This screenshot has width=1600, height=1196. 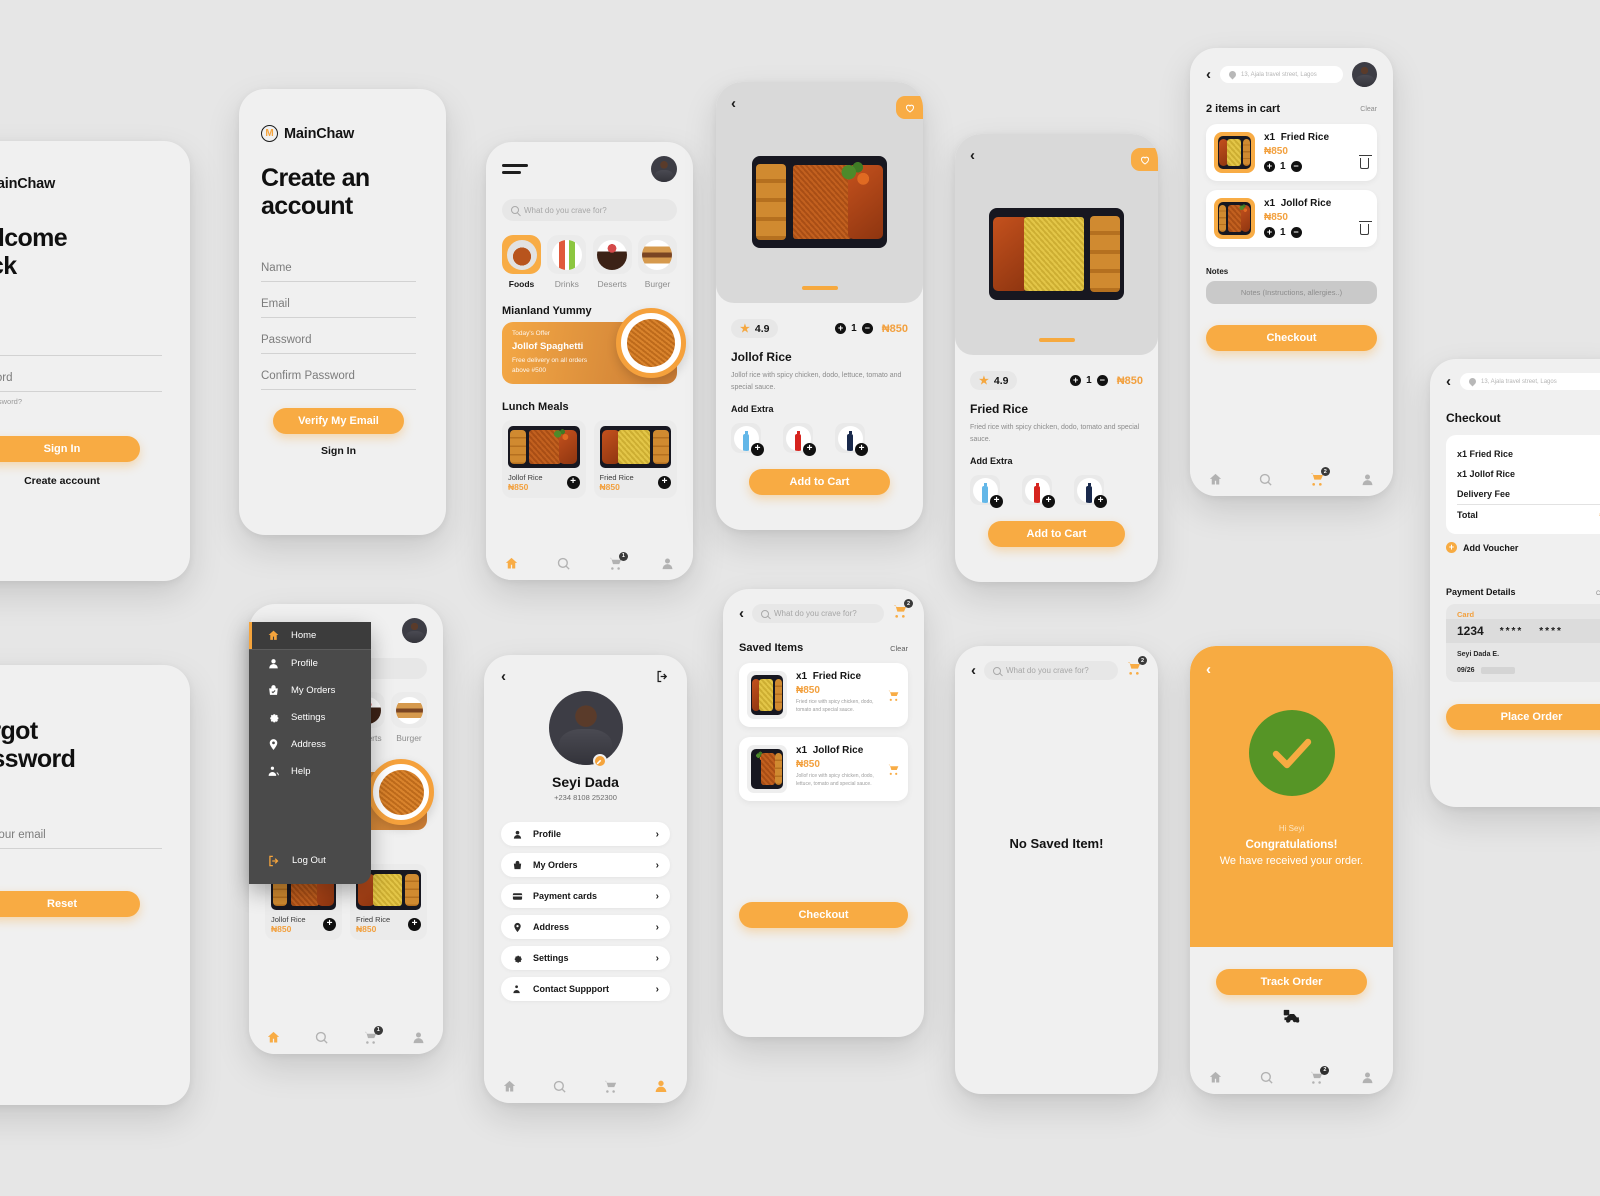 I want to click on sign-in-button: Sign In, so click(x=70, y=449).